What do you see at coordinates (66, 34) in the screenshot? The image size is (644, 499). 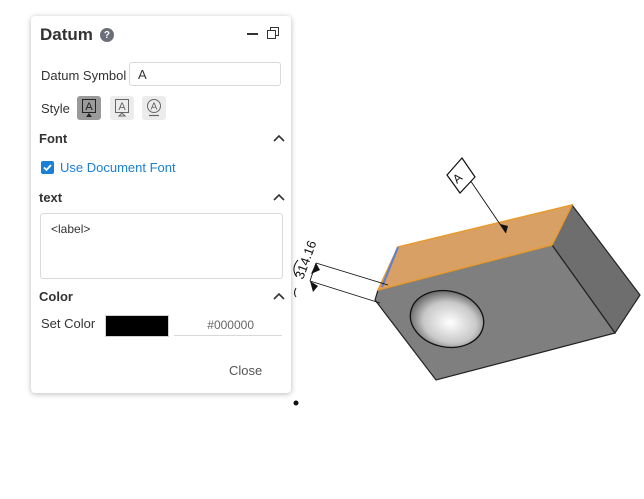 I see `panel-title: Datum` at bounding box center [66, 34].